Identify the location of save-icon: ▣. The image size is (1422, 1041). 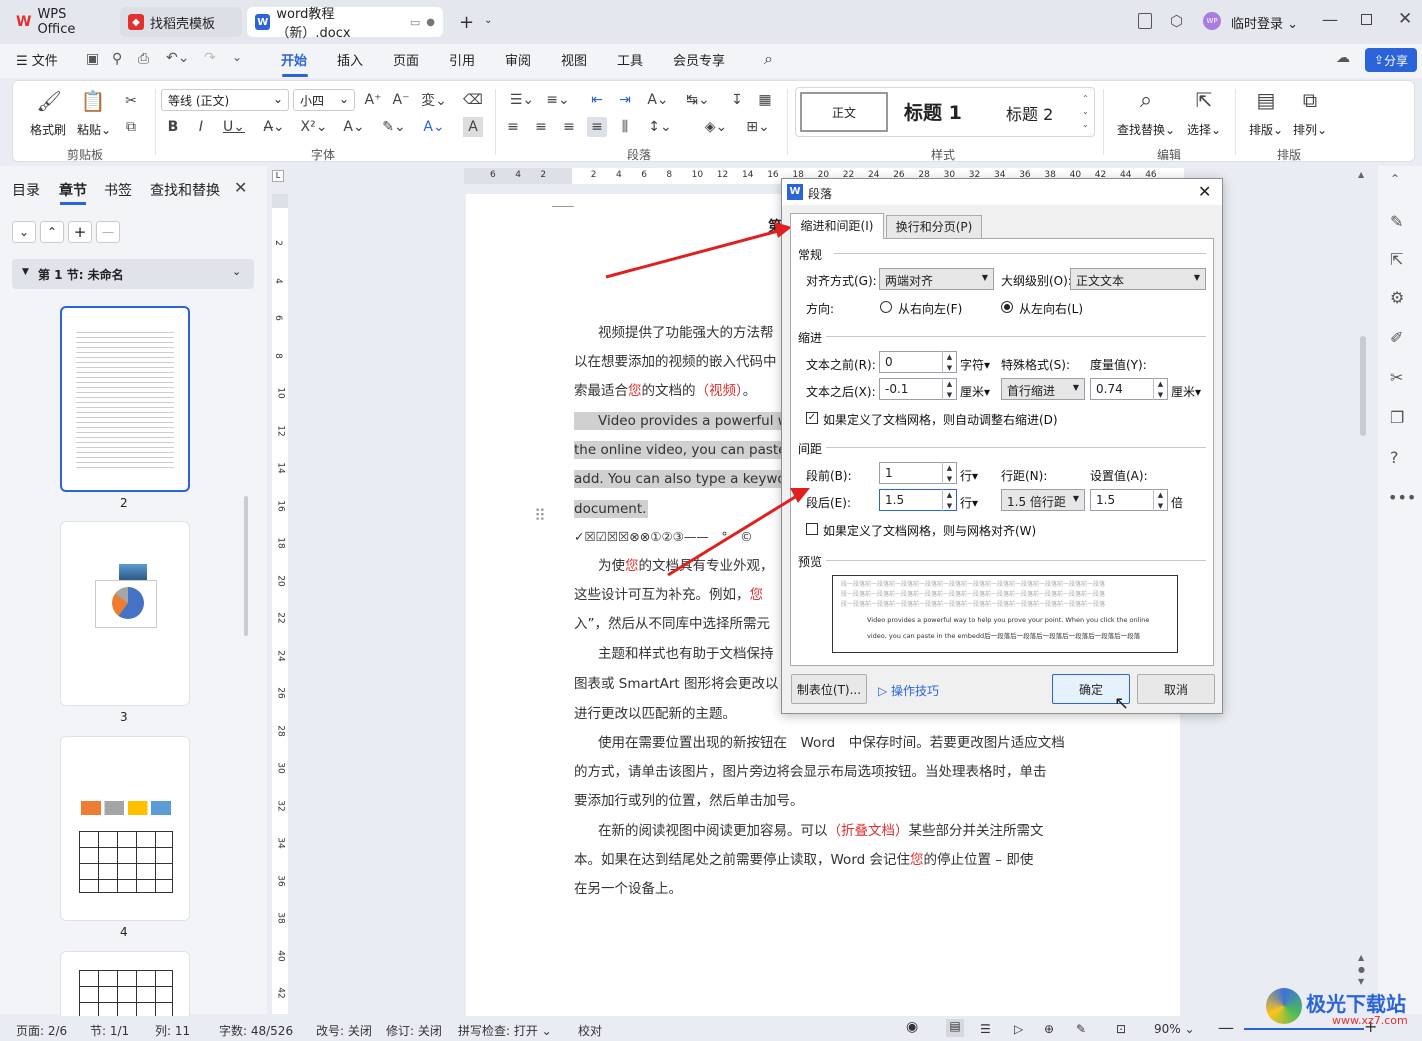
(92, 59).